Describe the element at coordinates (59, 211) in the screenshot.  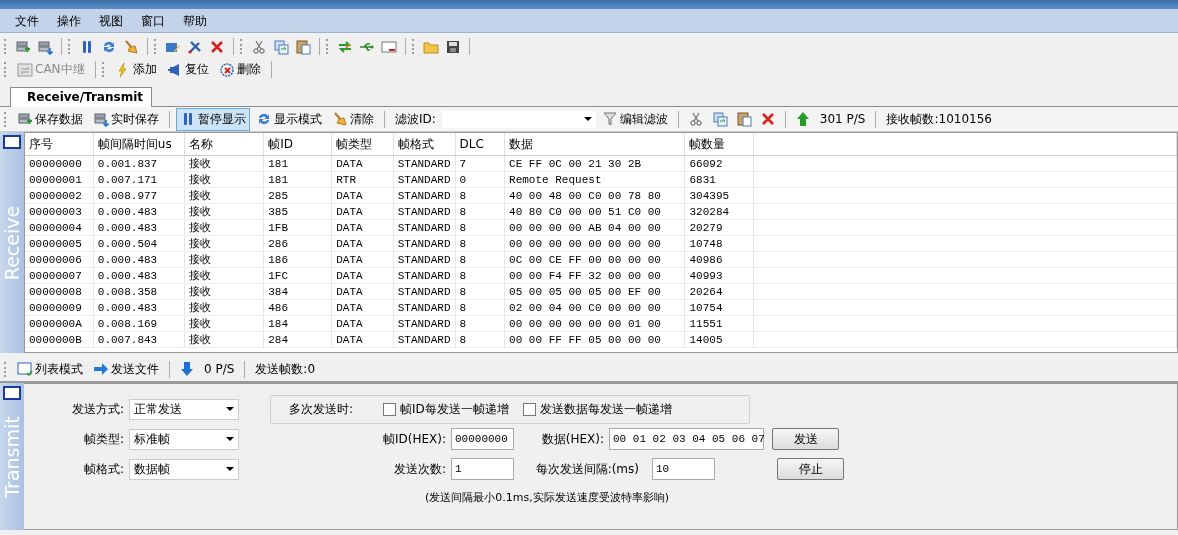
I see `table-cell: 00000003` at that location.